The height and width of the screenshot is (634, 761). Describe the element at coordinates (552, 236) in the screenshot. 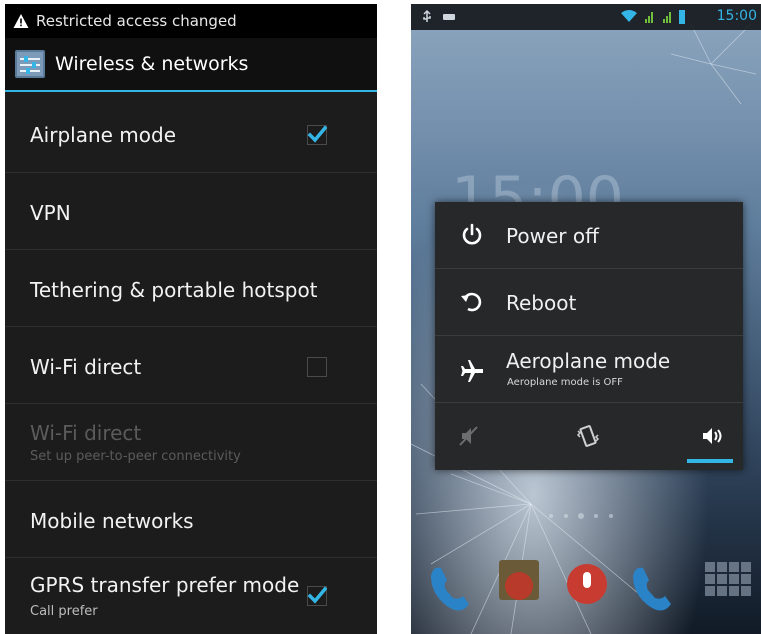

I see `option-label: Power off` at that location.